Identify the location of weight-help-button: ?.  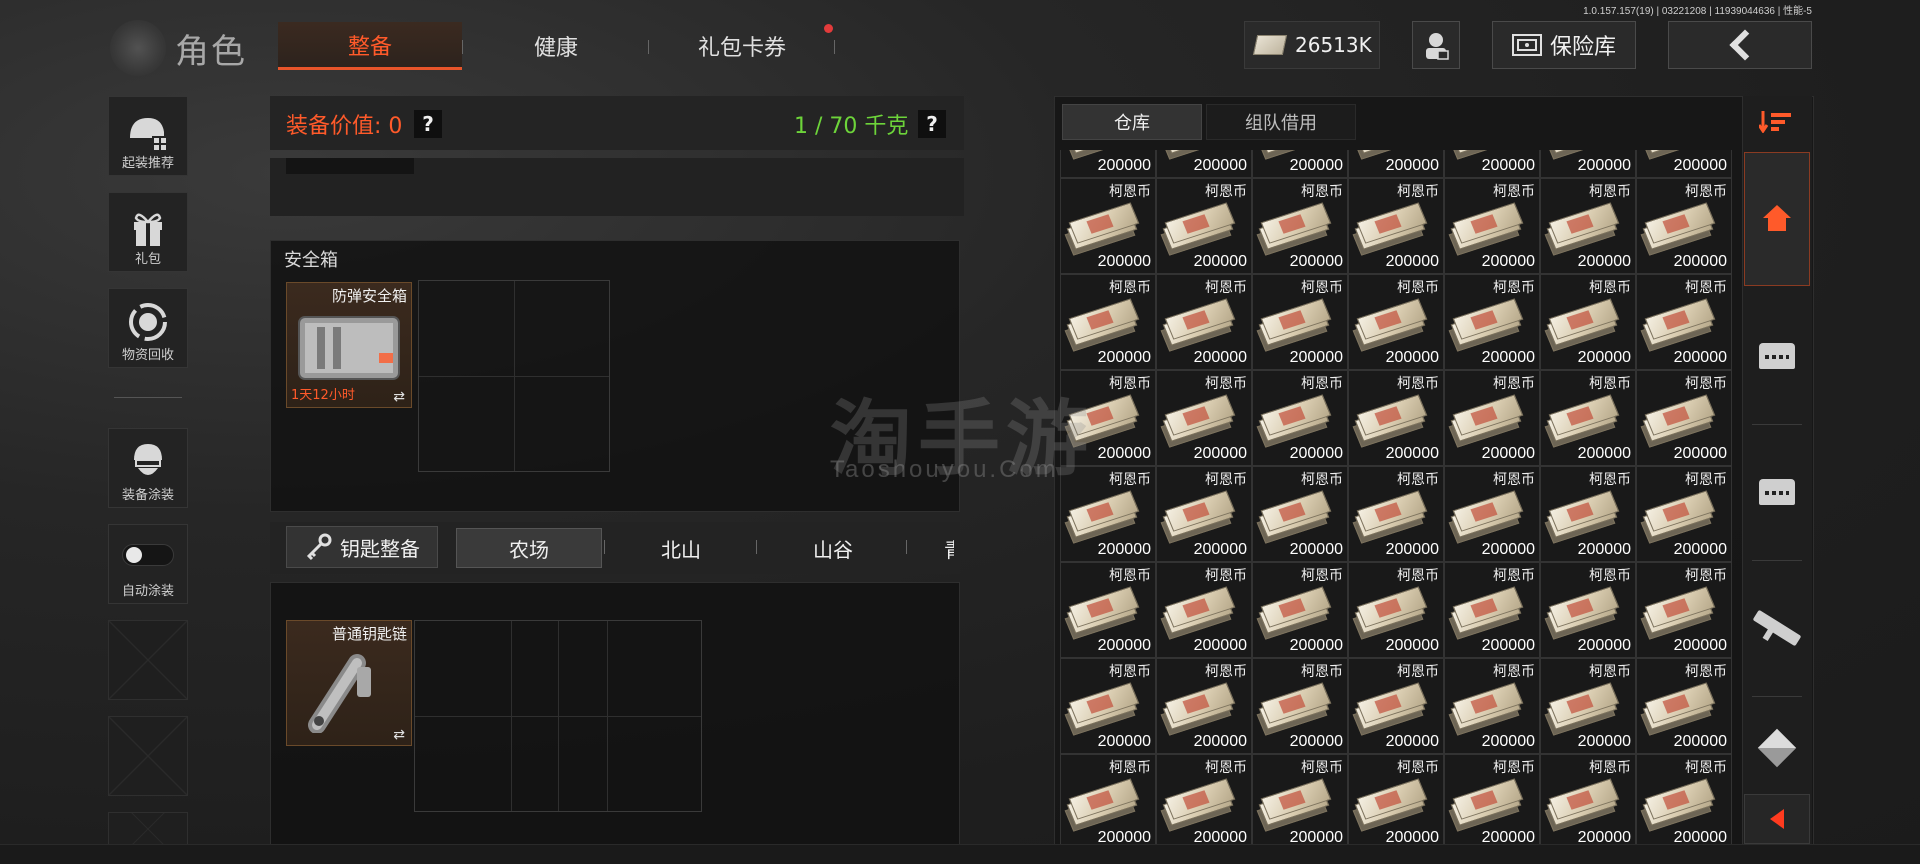
(932, 124).